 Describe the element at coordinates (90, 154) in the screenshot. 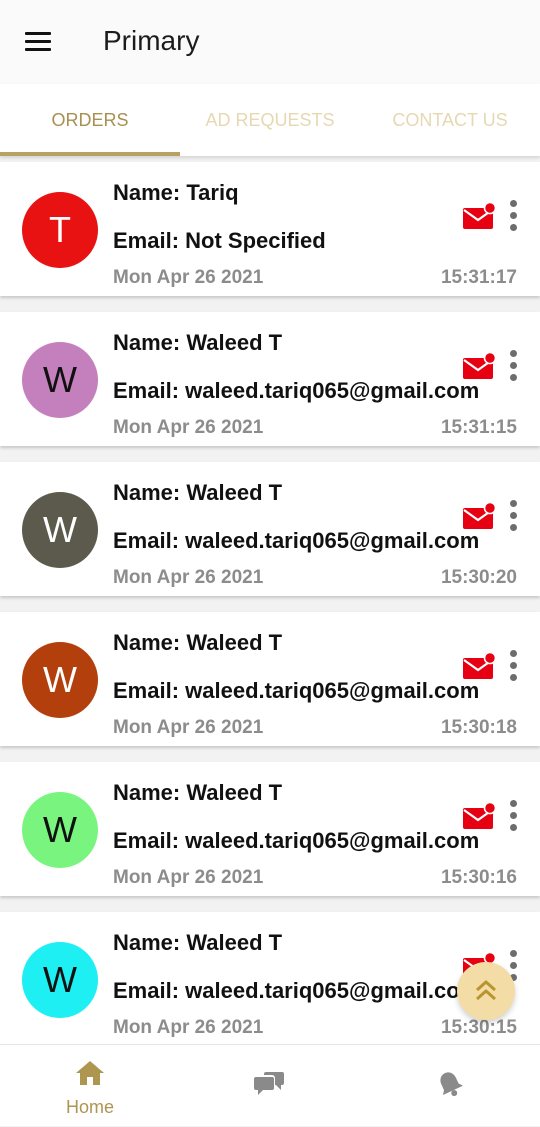

I see `active-tab-indicator` at that location.